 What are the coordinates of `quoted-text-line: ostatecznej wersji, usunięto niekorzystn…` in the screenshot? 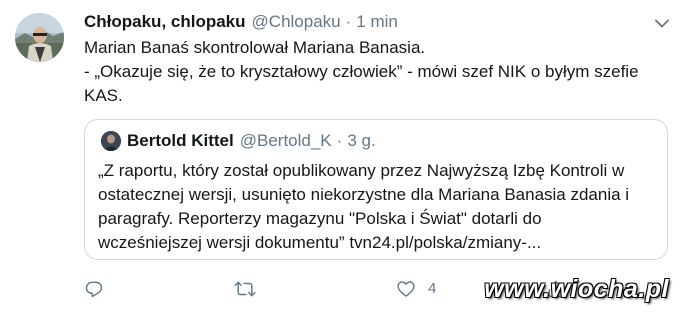 It's located at (364, 194).